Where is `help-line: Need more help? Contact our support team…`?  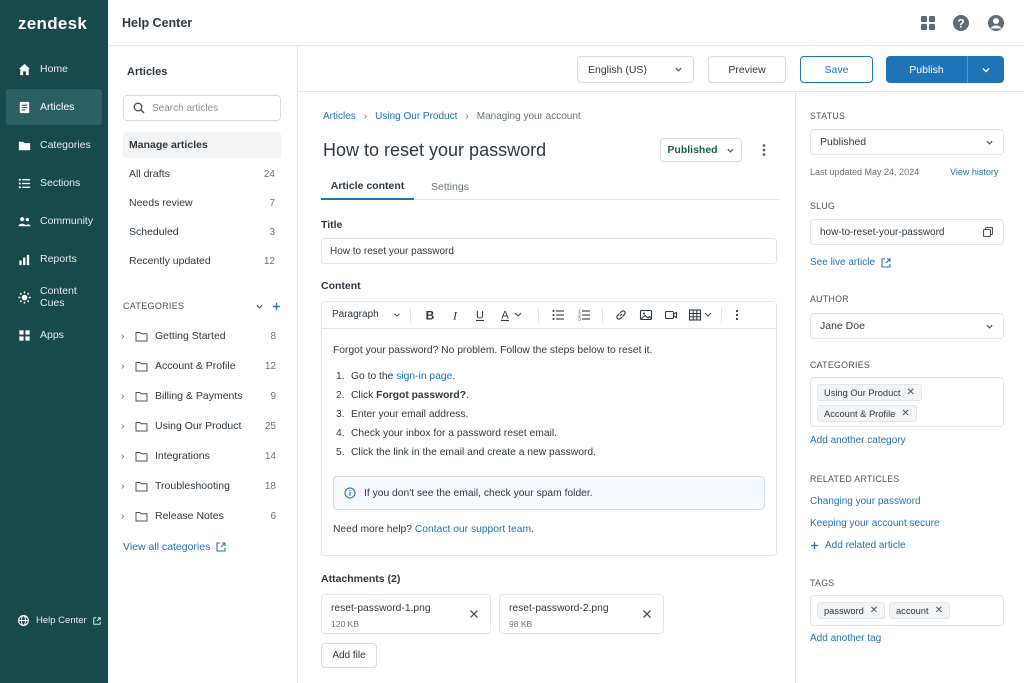
help-line: Need more help? Contact our support team… is located at coordinates (433, 529).